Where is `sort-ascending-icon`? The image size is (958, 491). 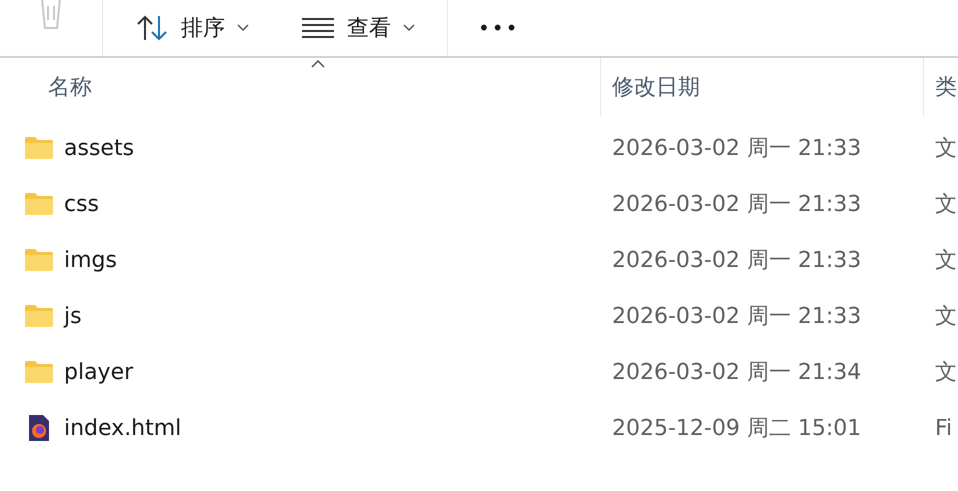 sort-ascending-icon is located at coordinates (318, 64).